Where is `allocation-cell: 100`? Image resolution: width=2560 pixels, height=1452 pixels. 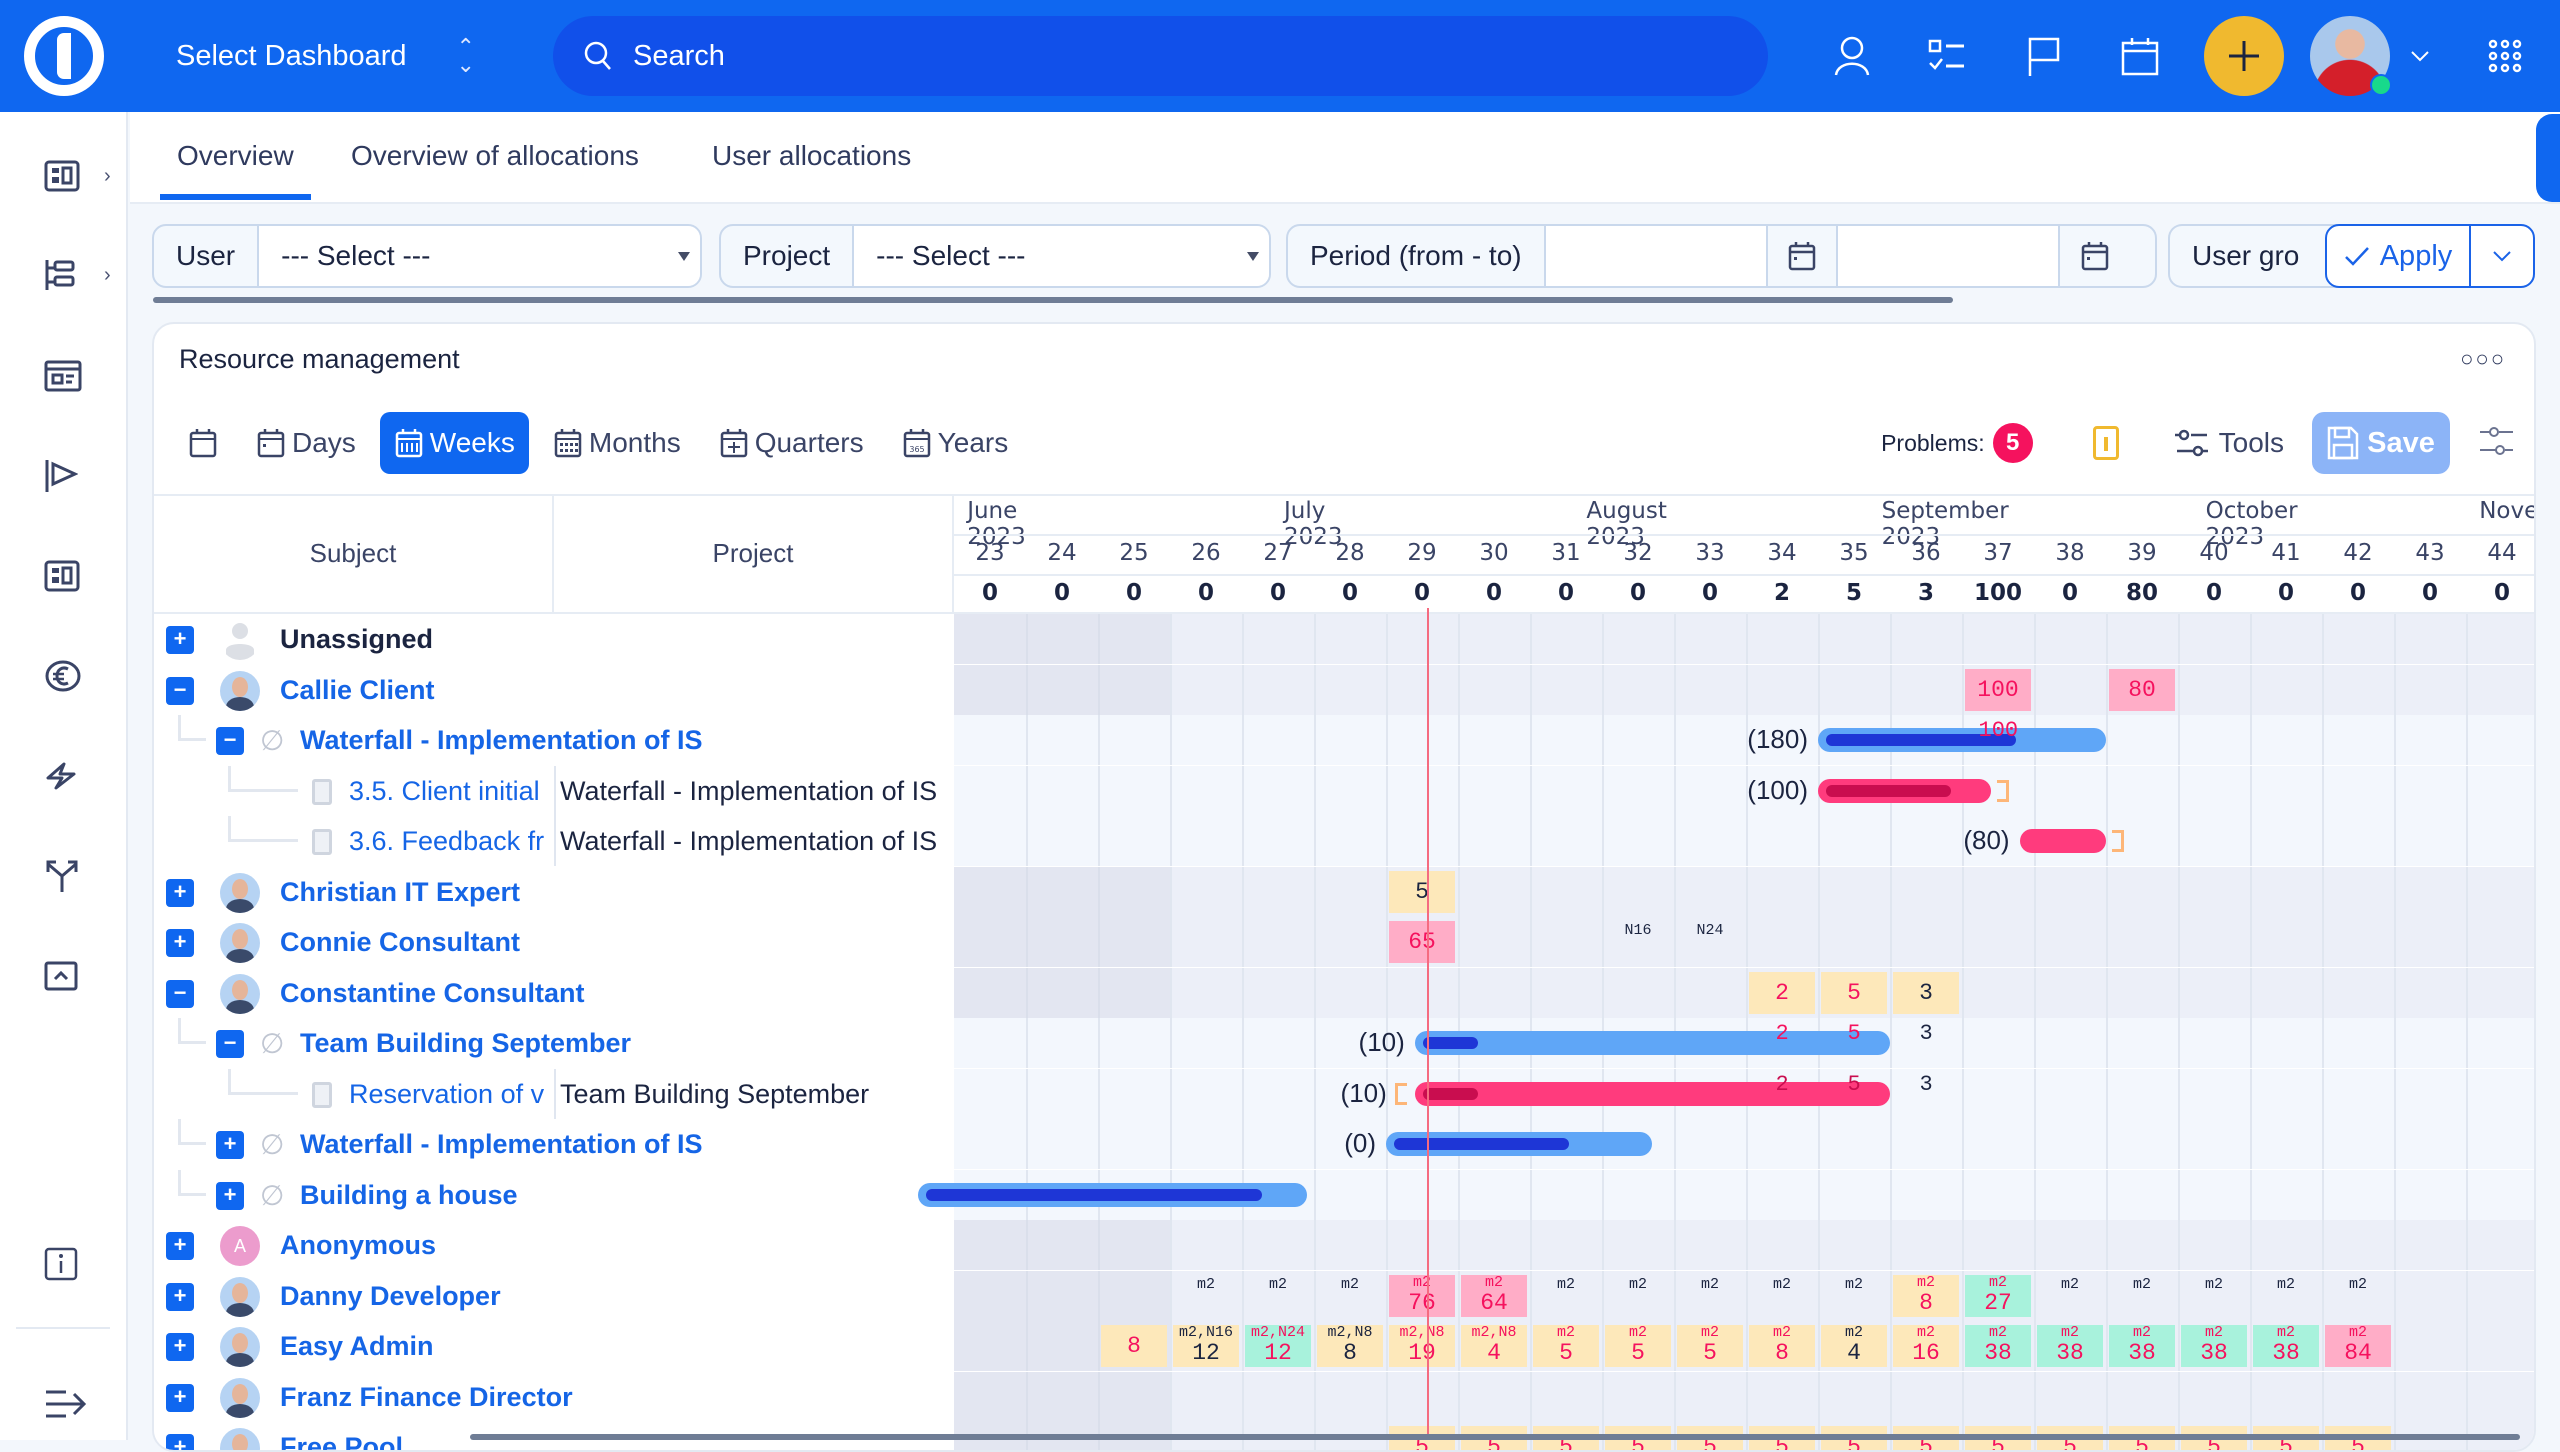
allocation-cell: 100 is located at coordinates (1998, 689).